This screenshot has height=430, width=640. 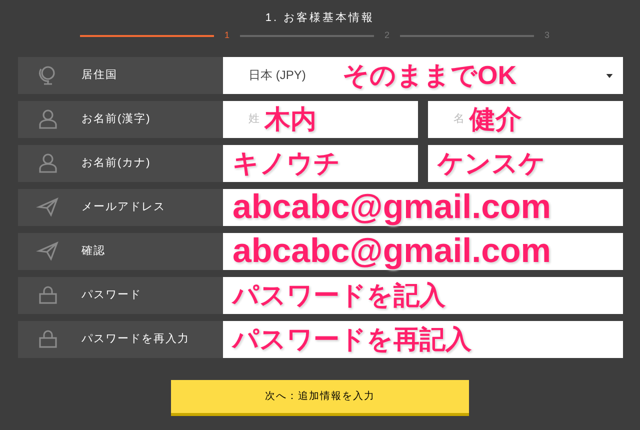 I want to click on input-field: キノウチ, so click(x=320, y=163).